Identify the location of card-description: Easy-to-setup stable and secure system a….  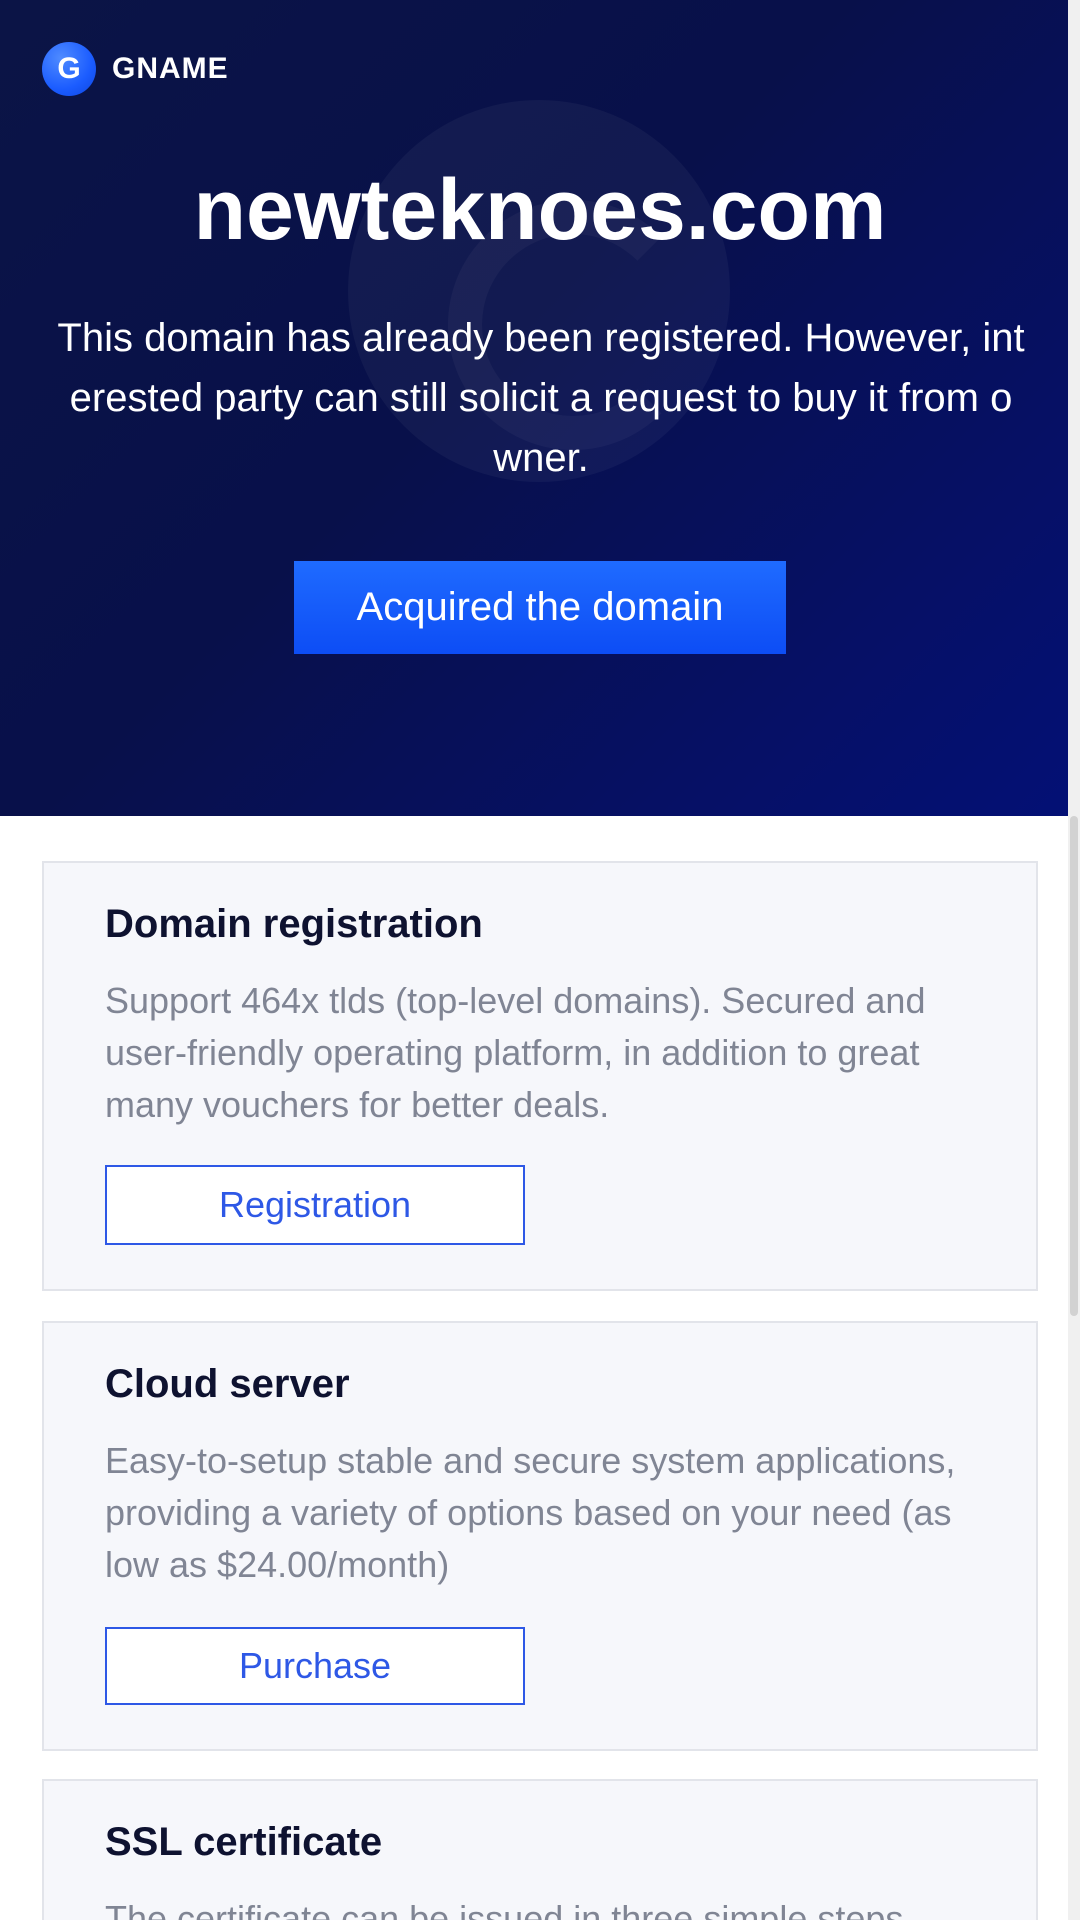
(530, 1512).